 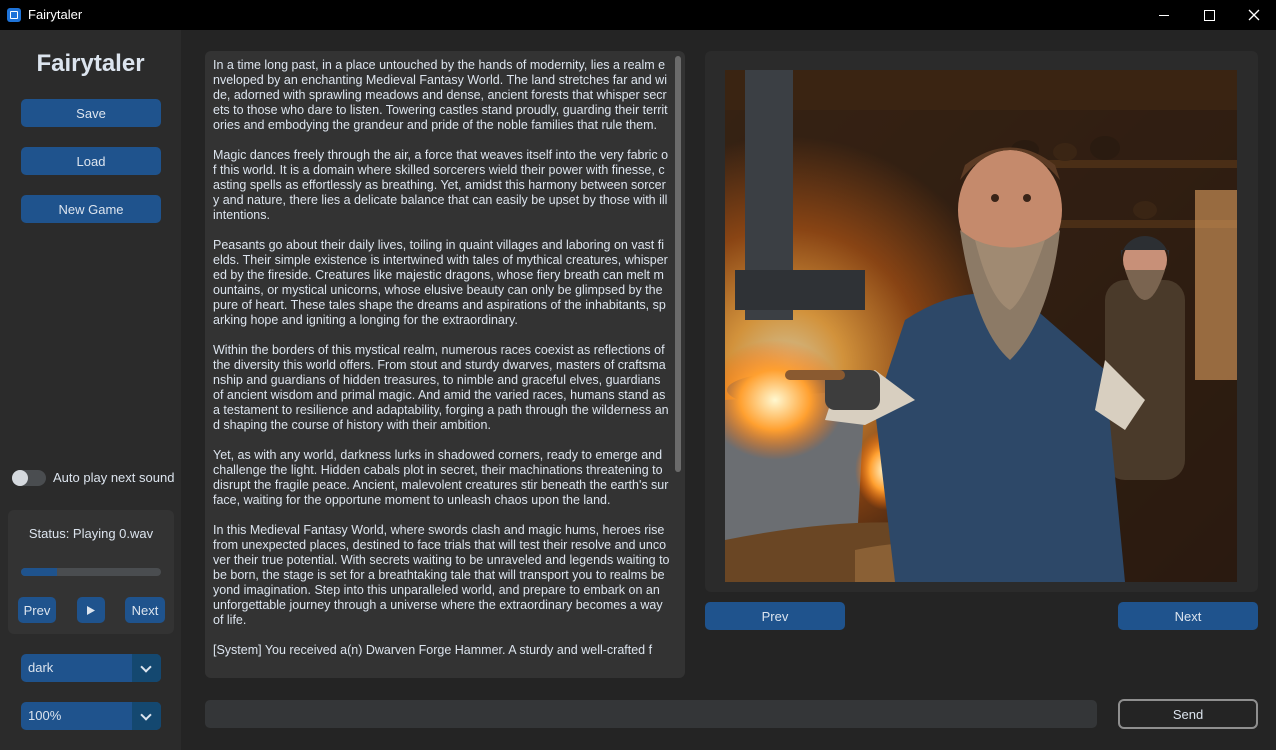 I want to click on audio-next-button: Next, so click(x=145, y=610).